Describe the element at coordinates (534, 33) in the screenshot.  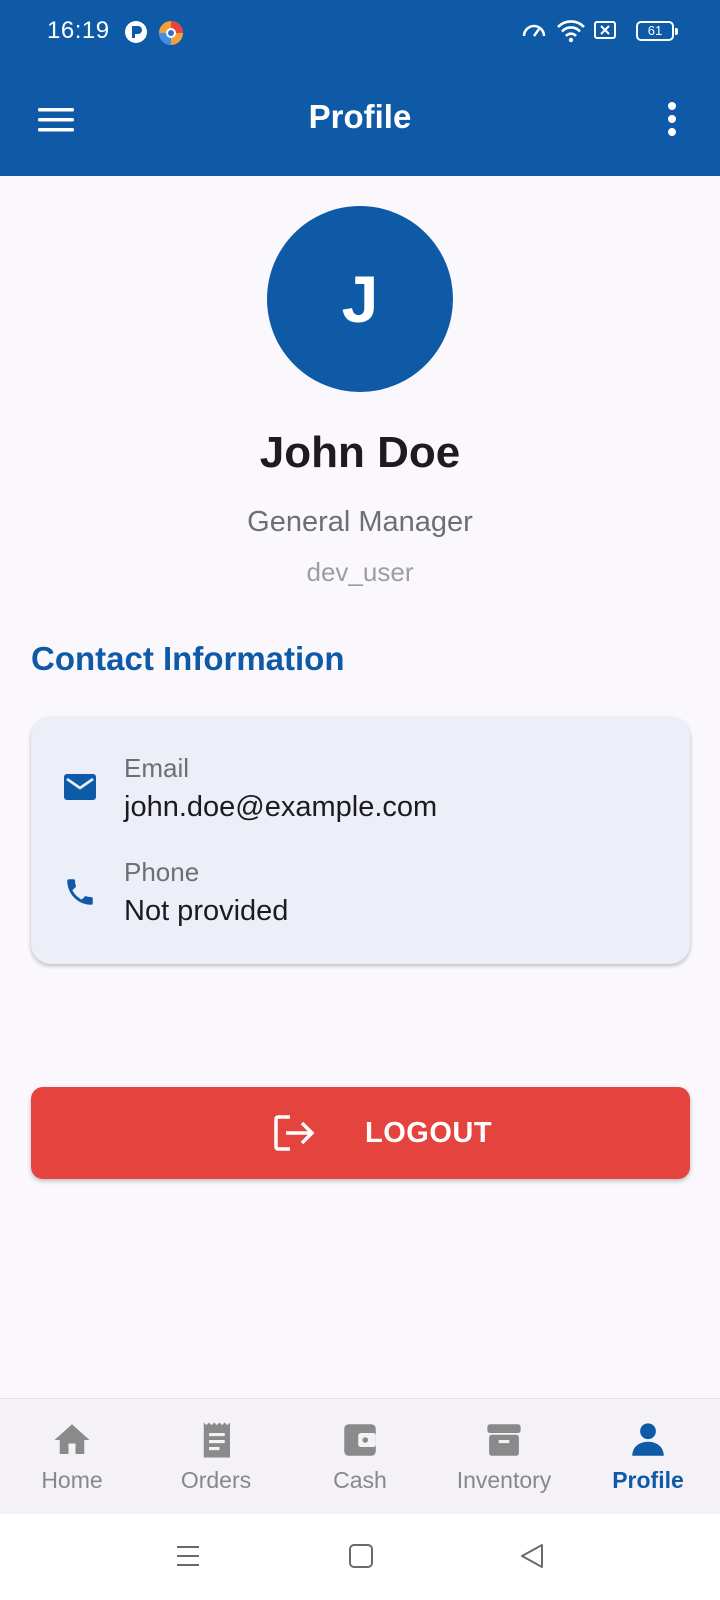
I see `data-speed-icon` at that location.